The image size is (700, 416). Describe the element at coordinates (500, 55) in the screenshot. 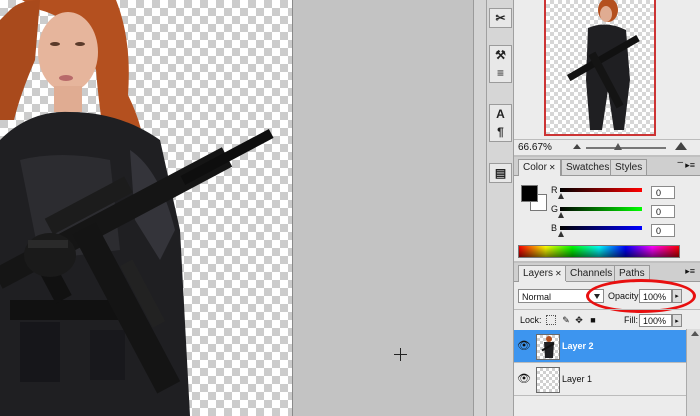

I see `brush-tool-icon: ⚒` at that location.